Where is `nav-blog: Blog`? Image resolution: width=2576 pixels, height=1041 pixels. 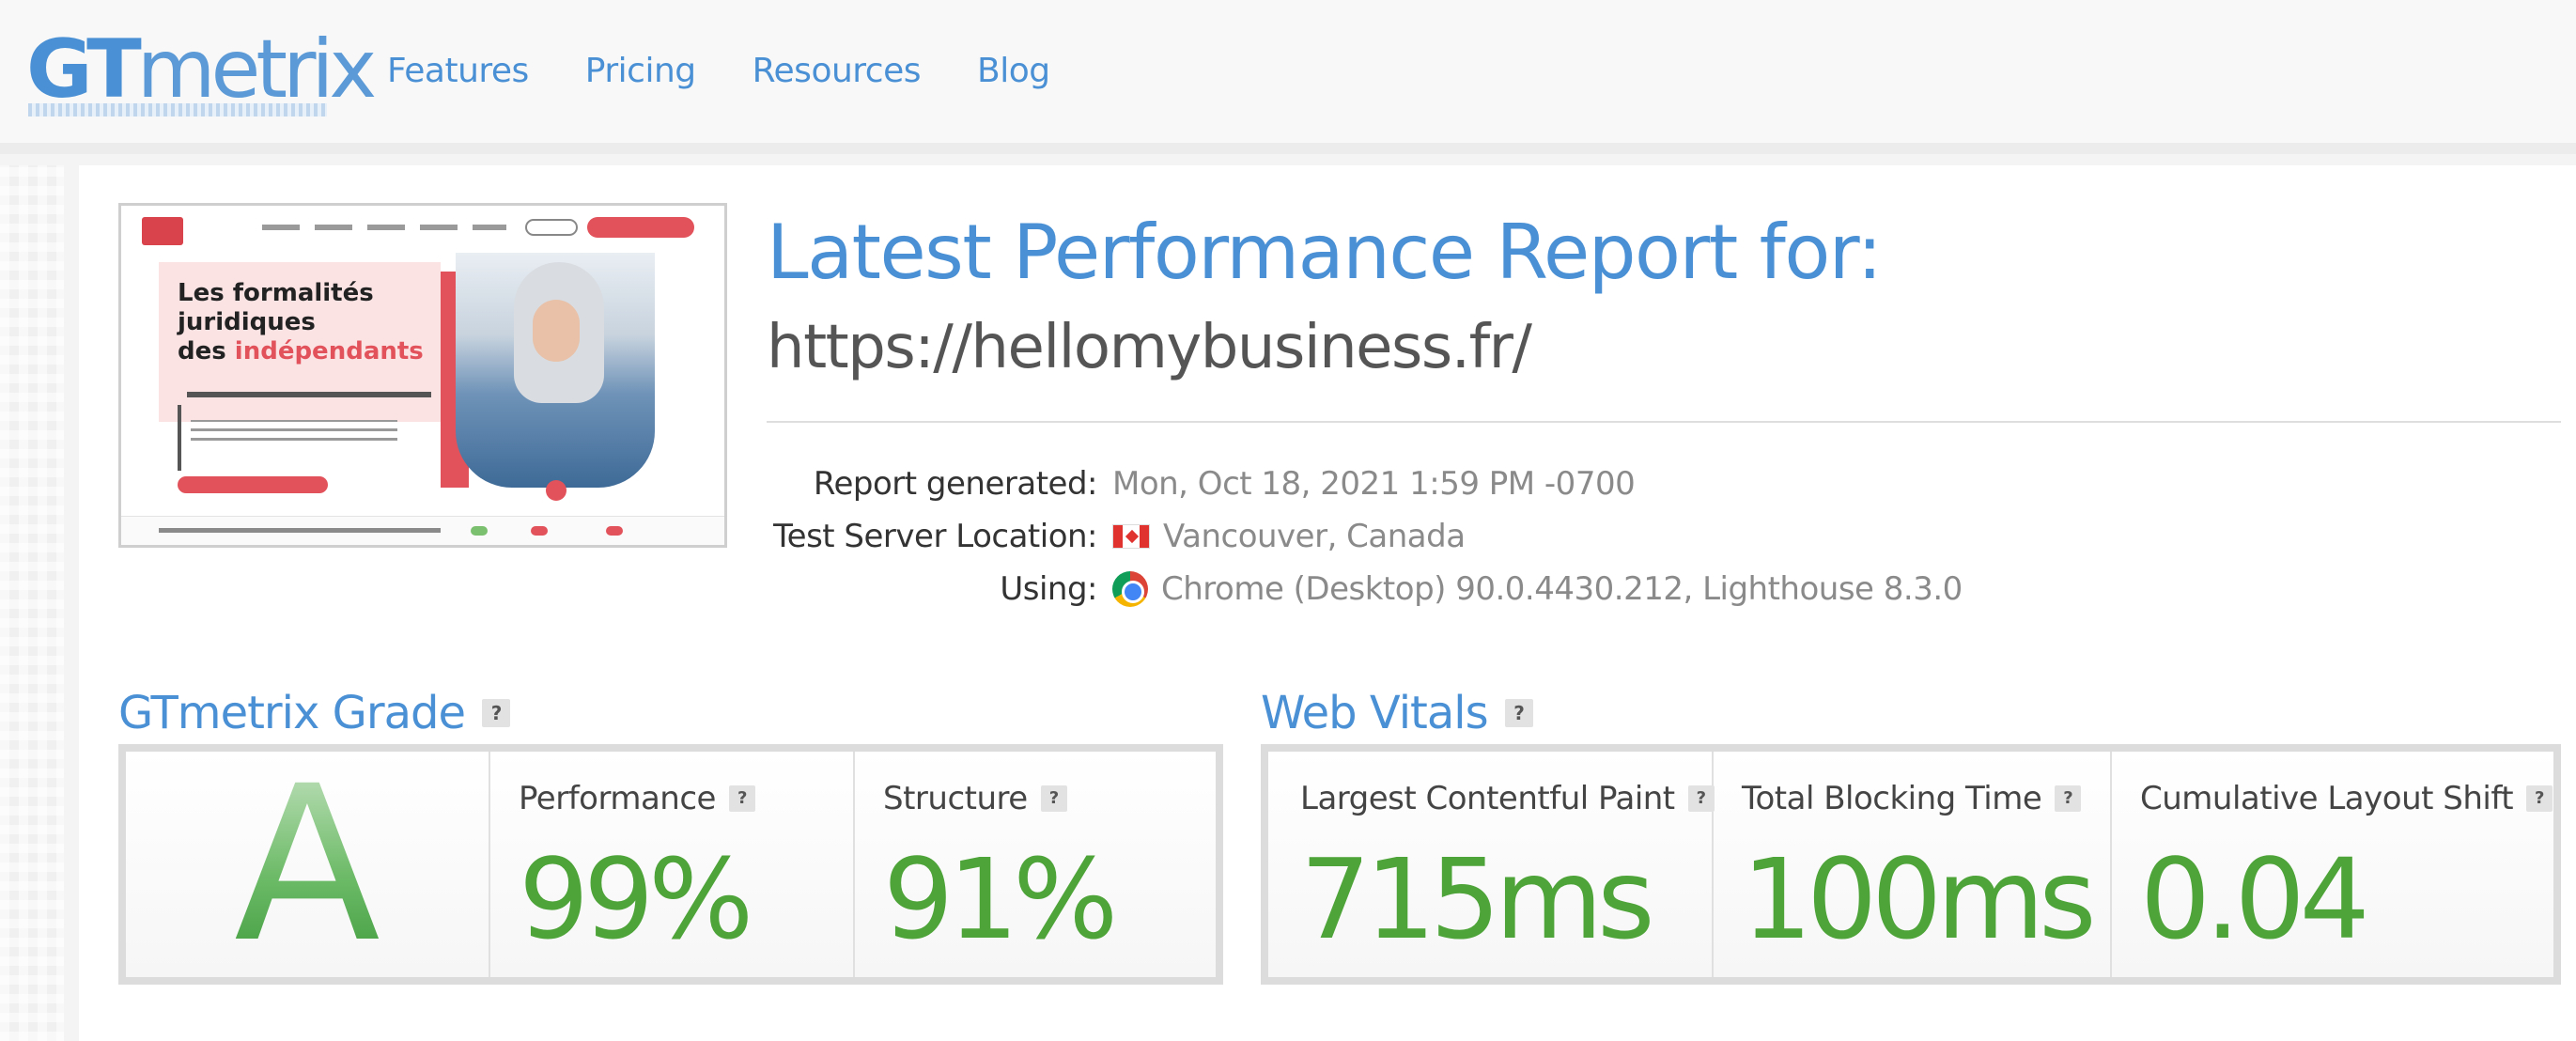
nav-blog: Blog is located at coordinates (1014, 71).